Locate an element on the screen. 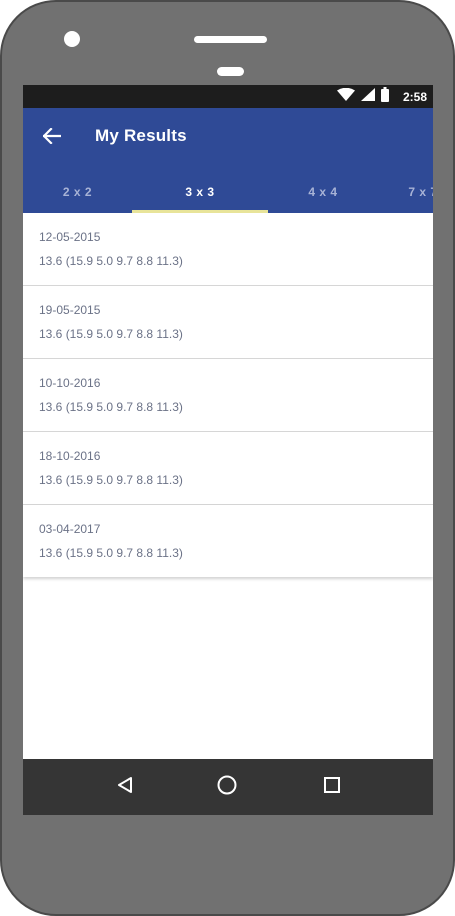  list-item: 18-10-2016 13.6 (15.9 5.0 9.7 8.8 11.3) is located at coordinates (228, 468).